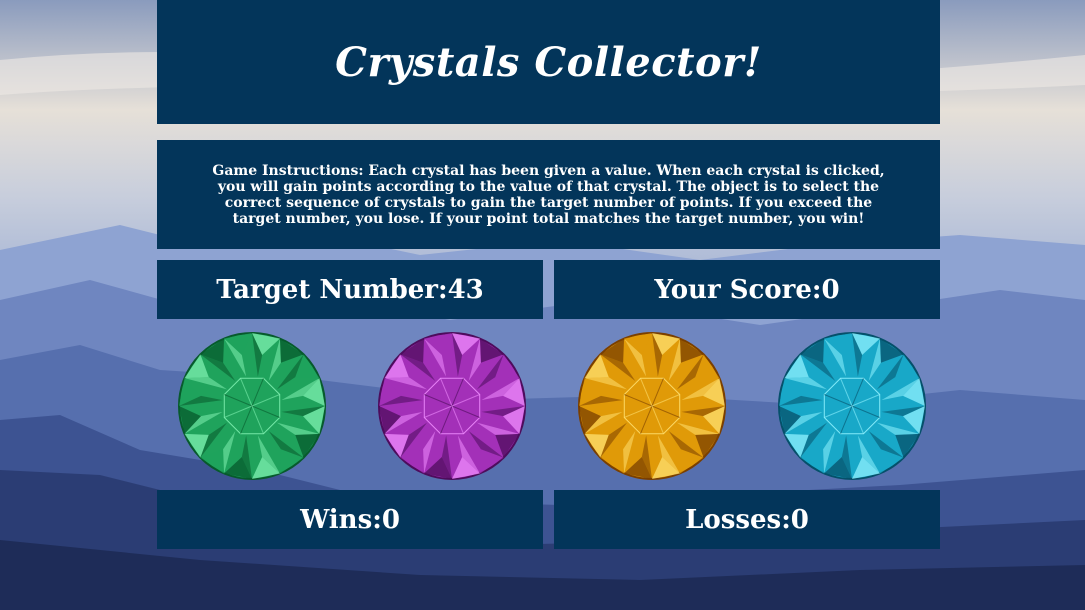  What do you see at coordinates (390, 519) in the screenshot?
I see `wins-value: 0` at bounding box center [390, 519].